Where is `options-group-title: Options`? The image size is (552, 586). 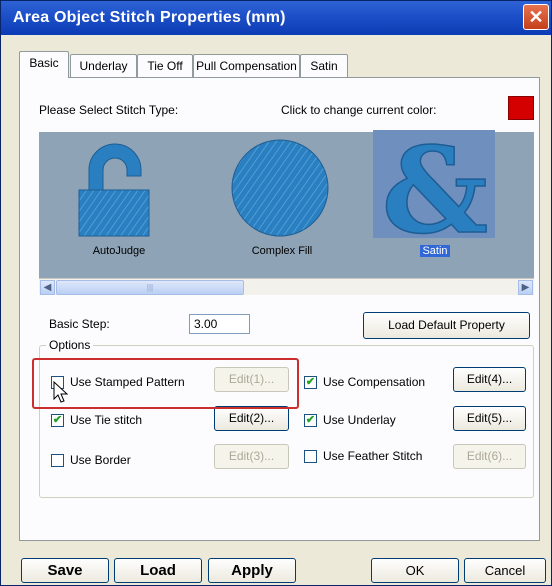
options-group-title: Options is located at coordinates (70, 345).